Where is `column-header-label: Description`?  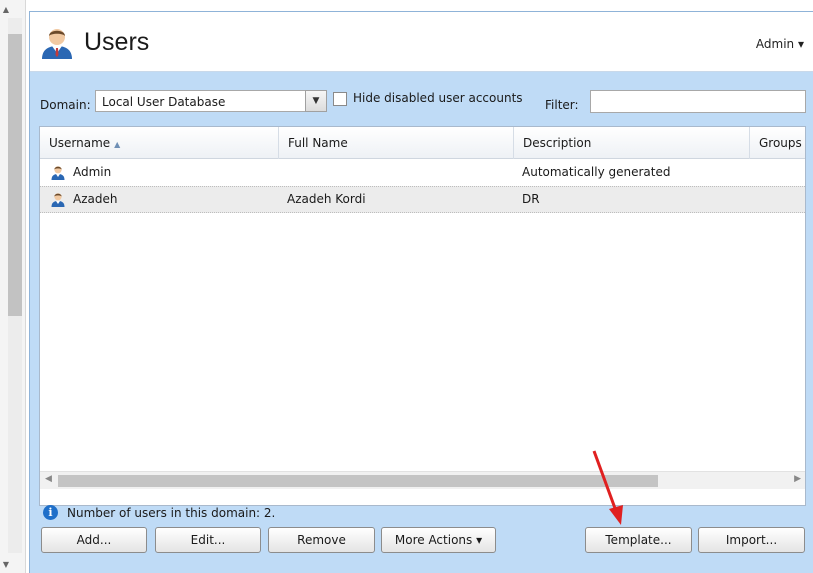 column-header-label: Description is located at coordinates (557, 143).